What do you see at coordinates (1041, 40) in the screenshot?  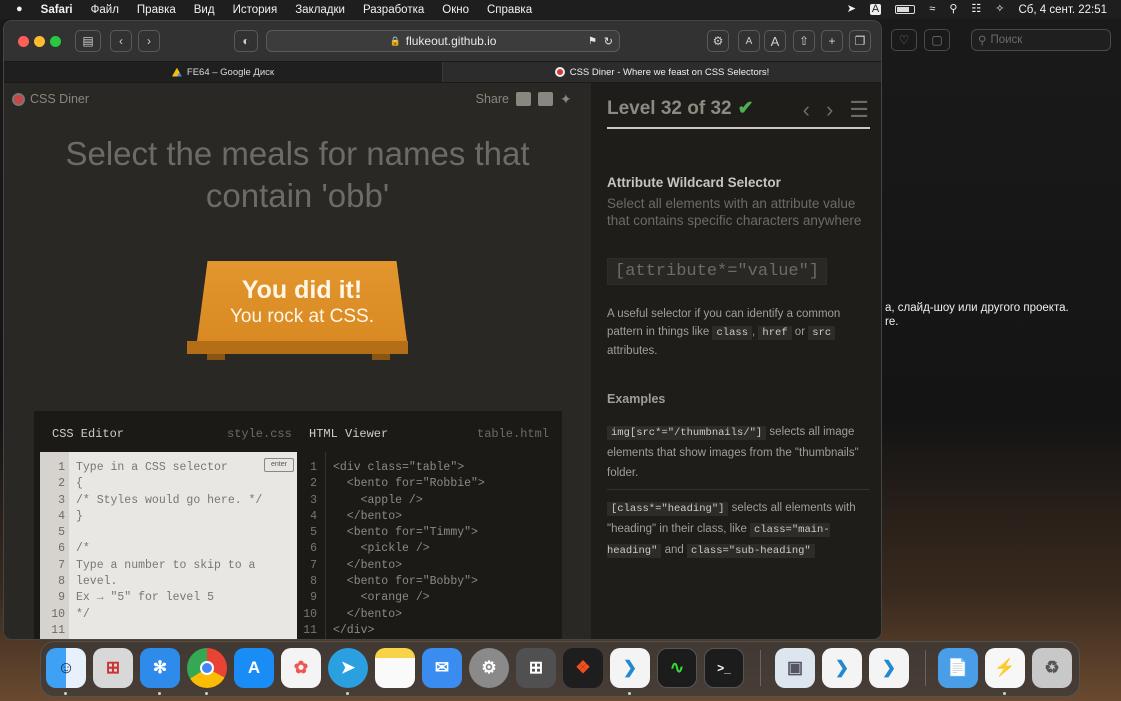 I see `background-search-field: ⚲ Поиск` at bounding box center [1041, 40].